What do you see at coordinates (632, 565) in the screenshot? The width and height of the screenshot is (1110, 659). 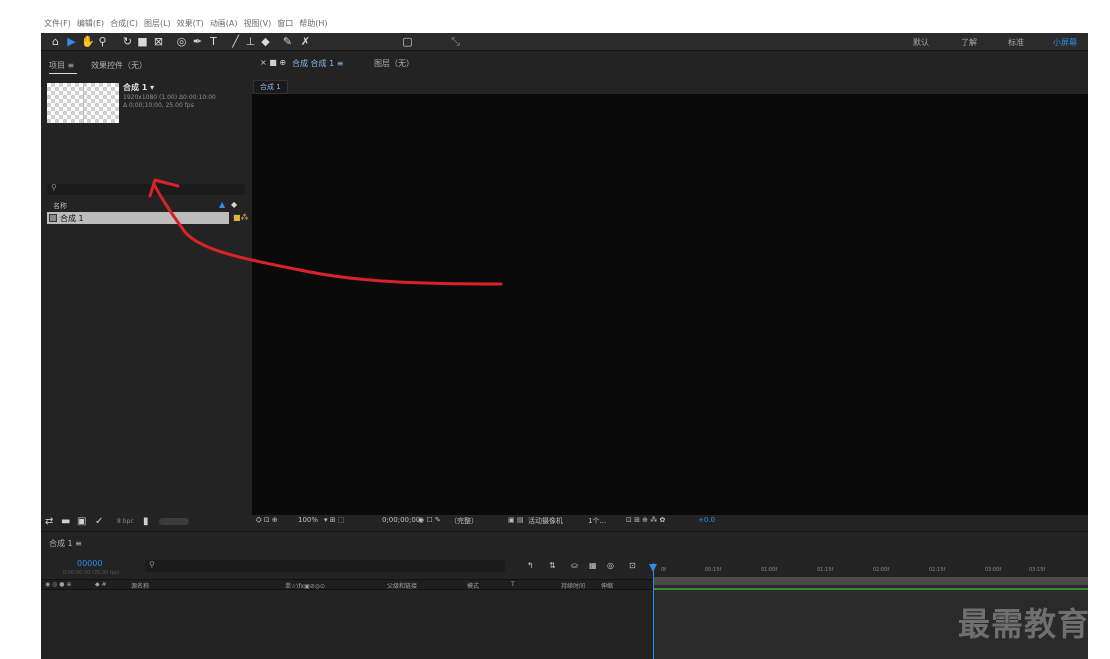 I see `graph-editor-icon: ⊡` at bounding box center [632, 565].